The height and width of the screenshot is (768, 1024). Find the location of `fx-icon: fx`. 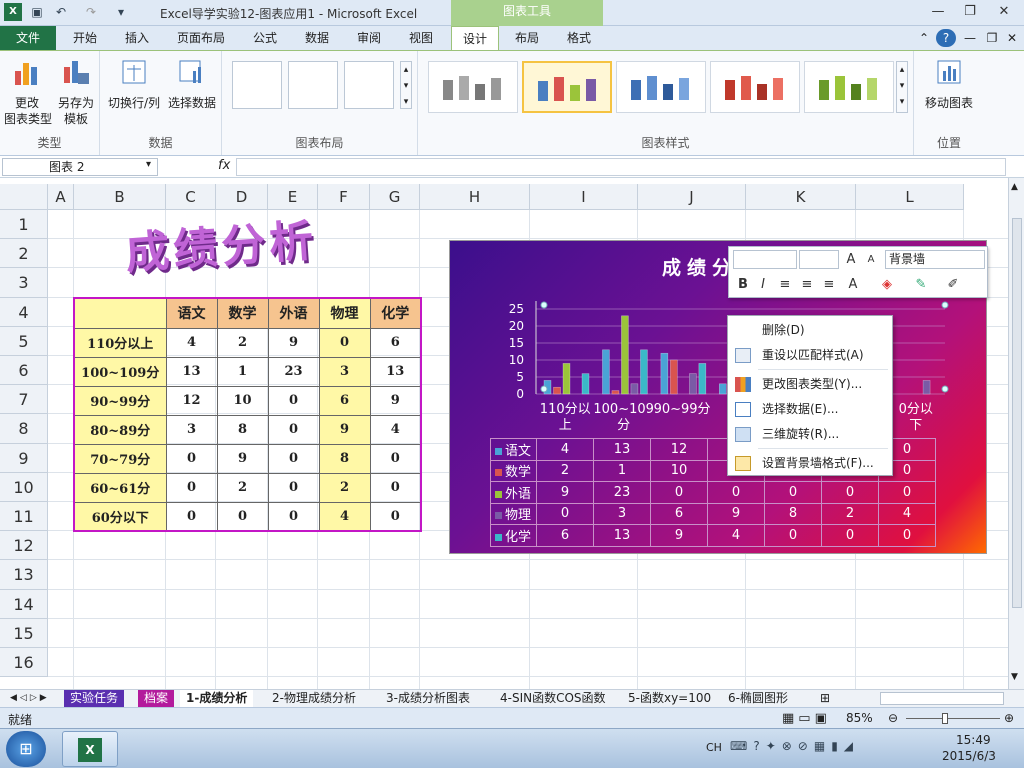

fx-icon: fx is located at coordinates (224, 165).